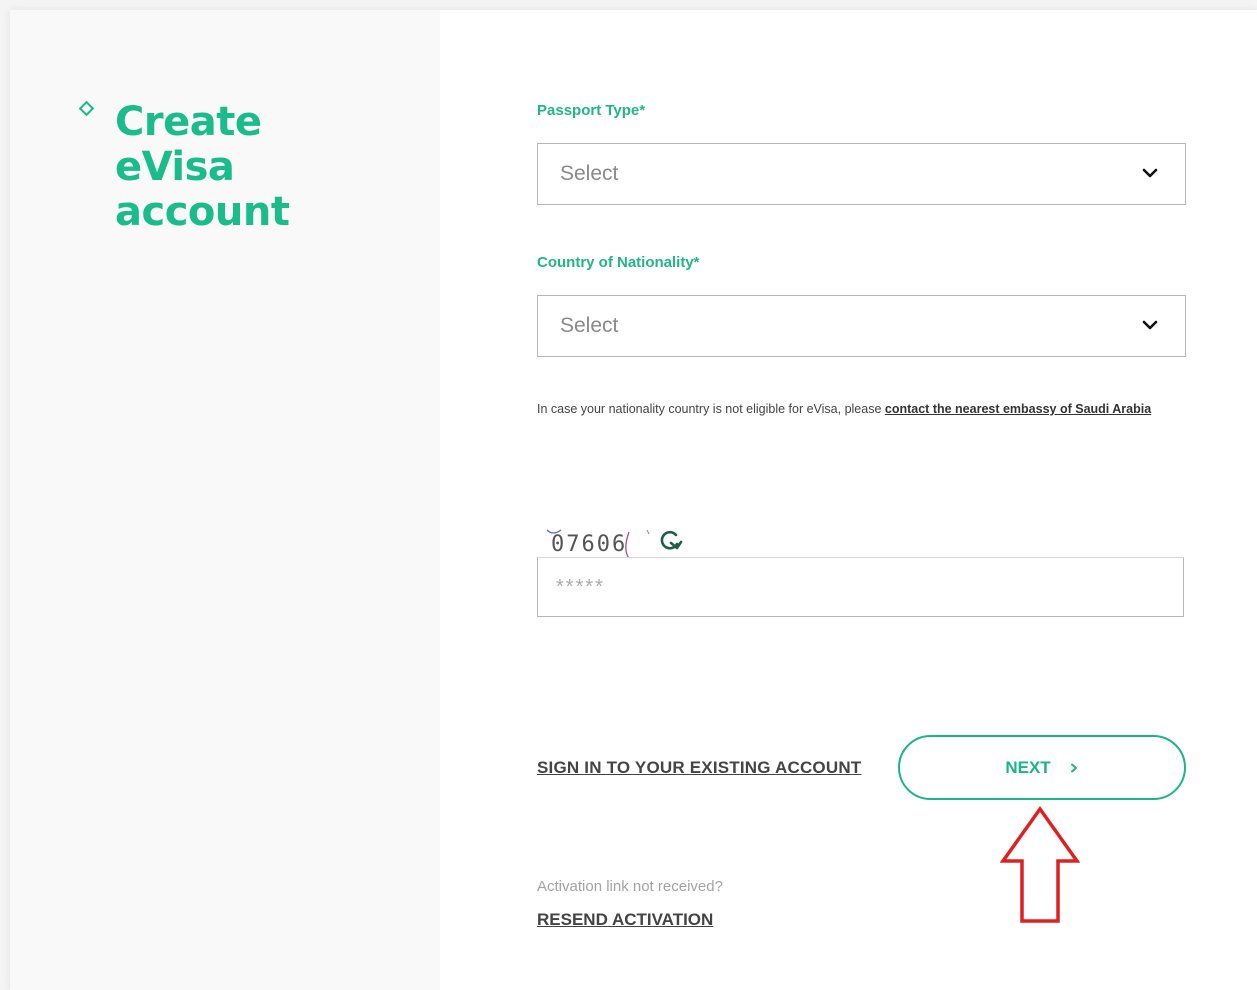  Describe the element at coordinates (86, 108) in the screenshot. I see `diamond-bullet-icon` at that location.